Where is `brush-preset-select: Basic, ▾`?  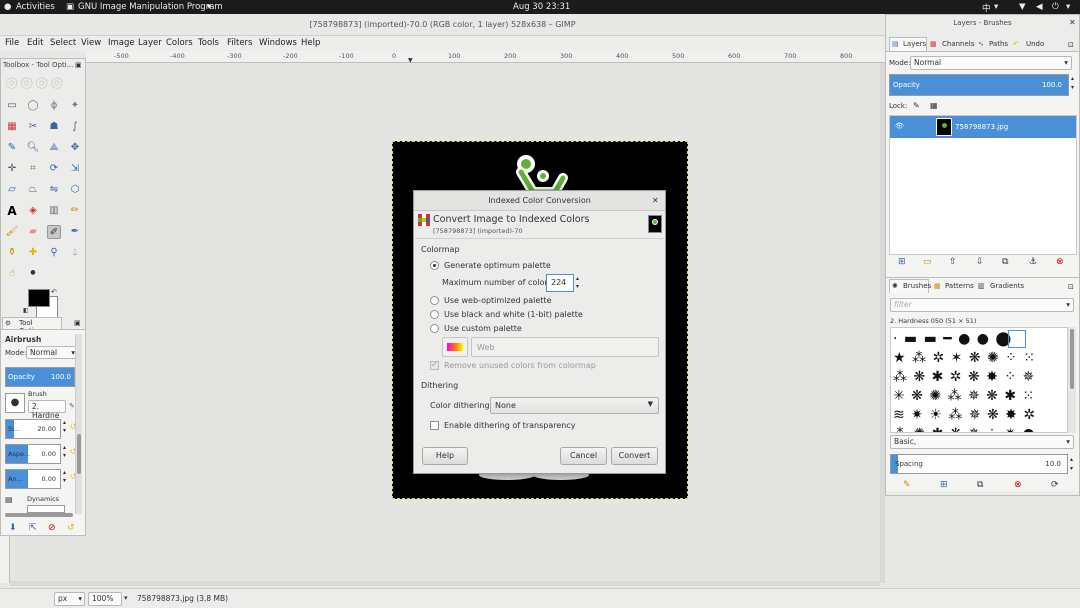
brush-preset-select: Basic, ▾ is located at coordinates (982, 442).